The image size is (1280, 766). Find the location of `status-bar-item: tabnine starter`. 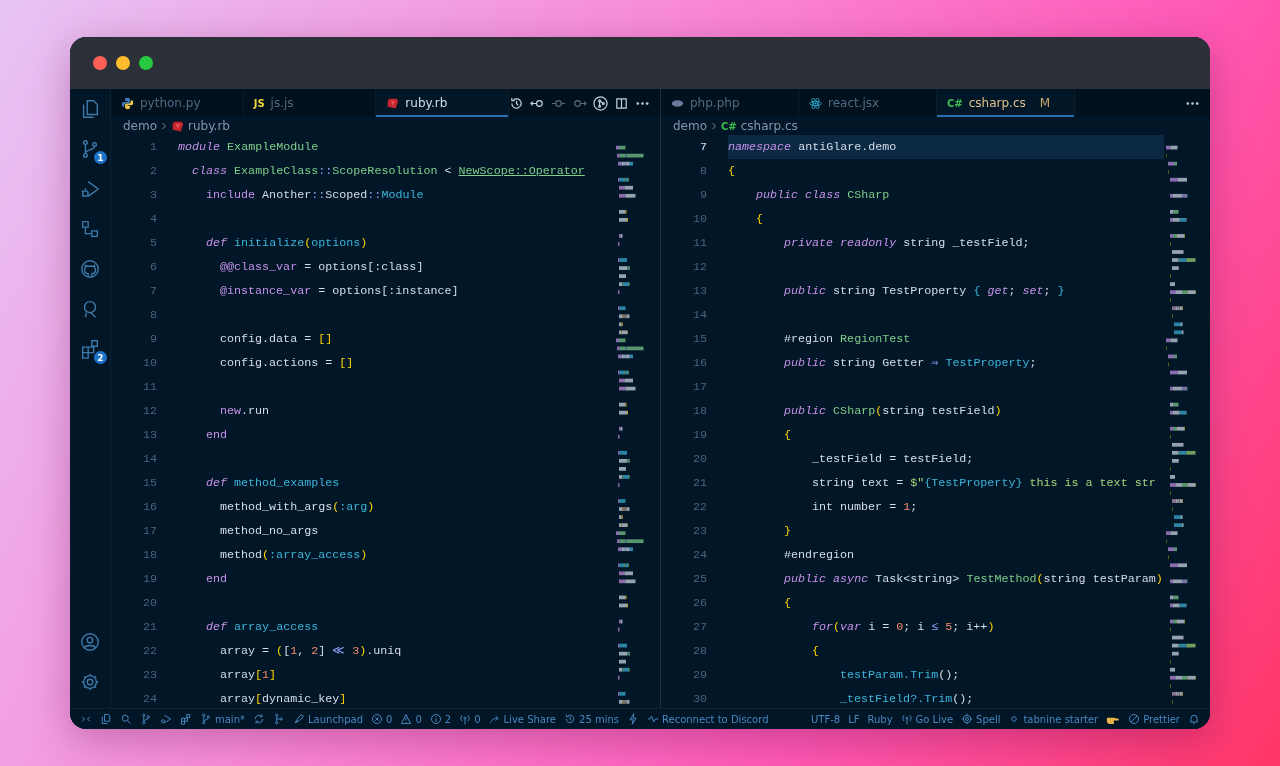

status-bar-item: tabnine starter is located at coordinates (1053, 719).